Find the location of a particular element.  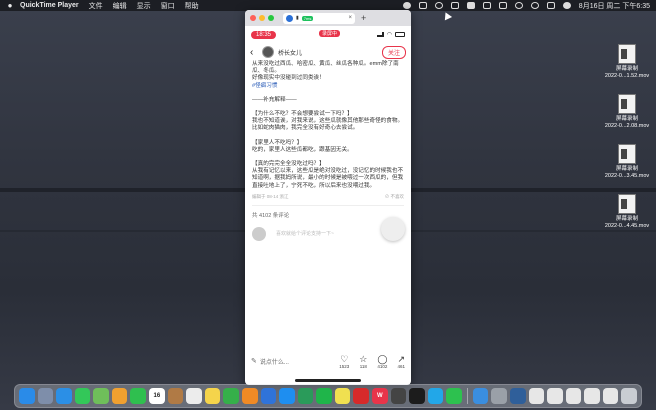

dock-wechat-work-icon is located at coordinates (305, 396).